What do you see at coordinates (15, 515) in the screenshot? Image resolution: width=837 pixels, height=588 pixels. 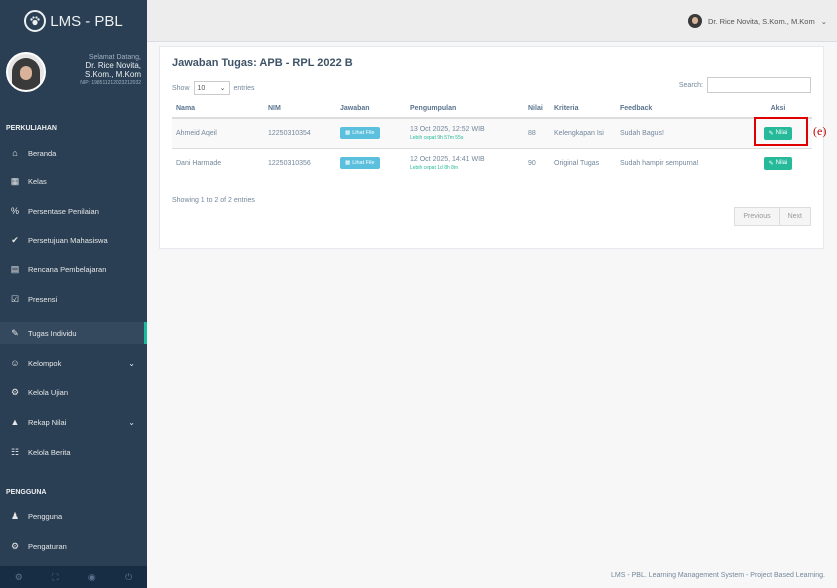 I see `user-icon: ♟` at bounding box center [15, 515].